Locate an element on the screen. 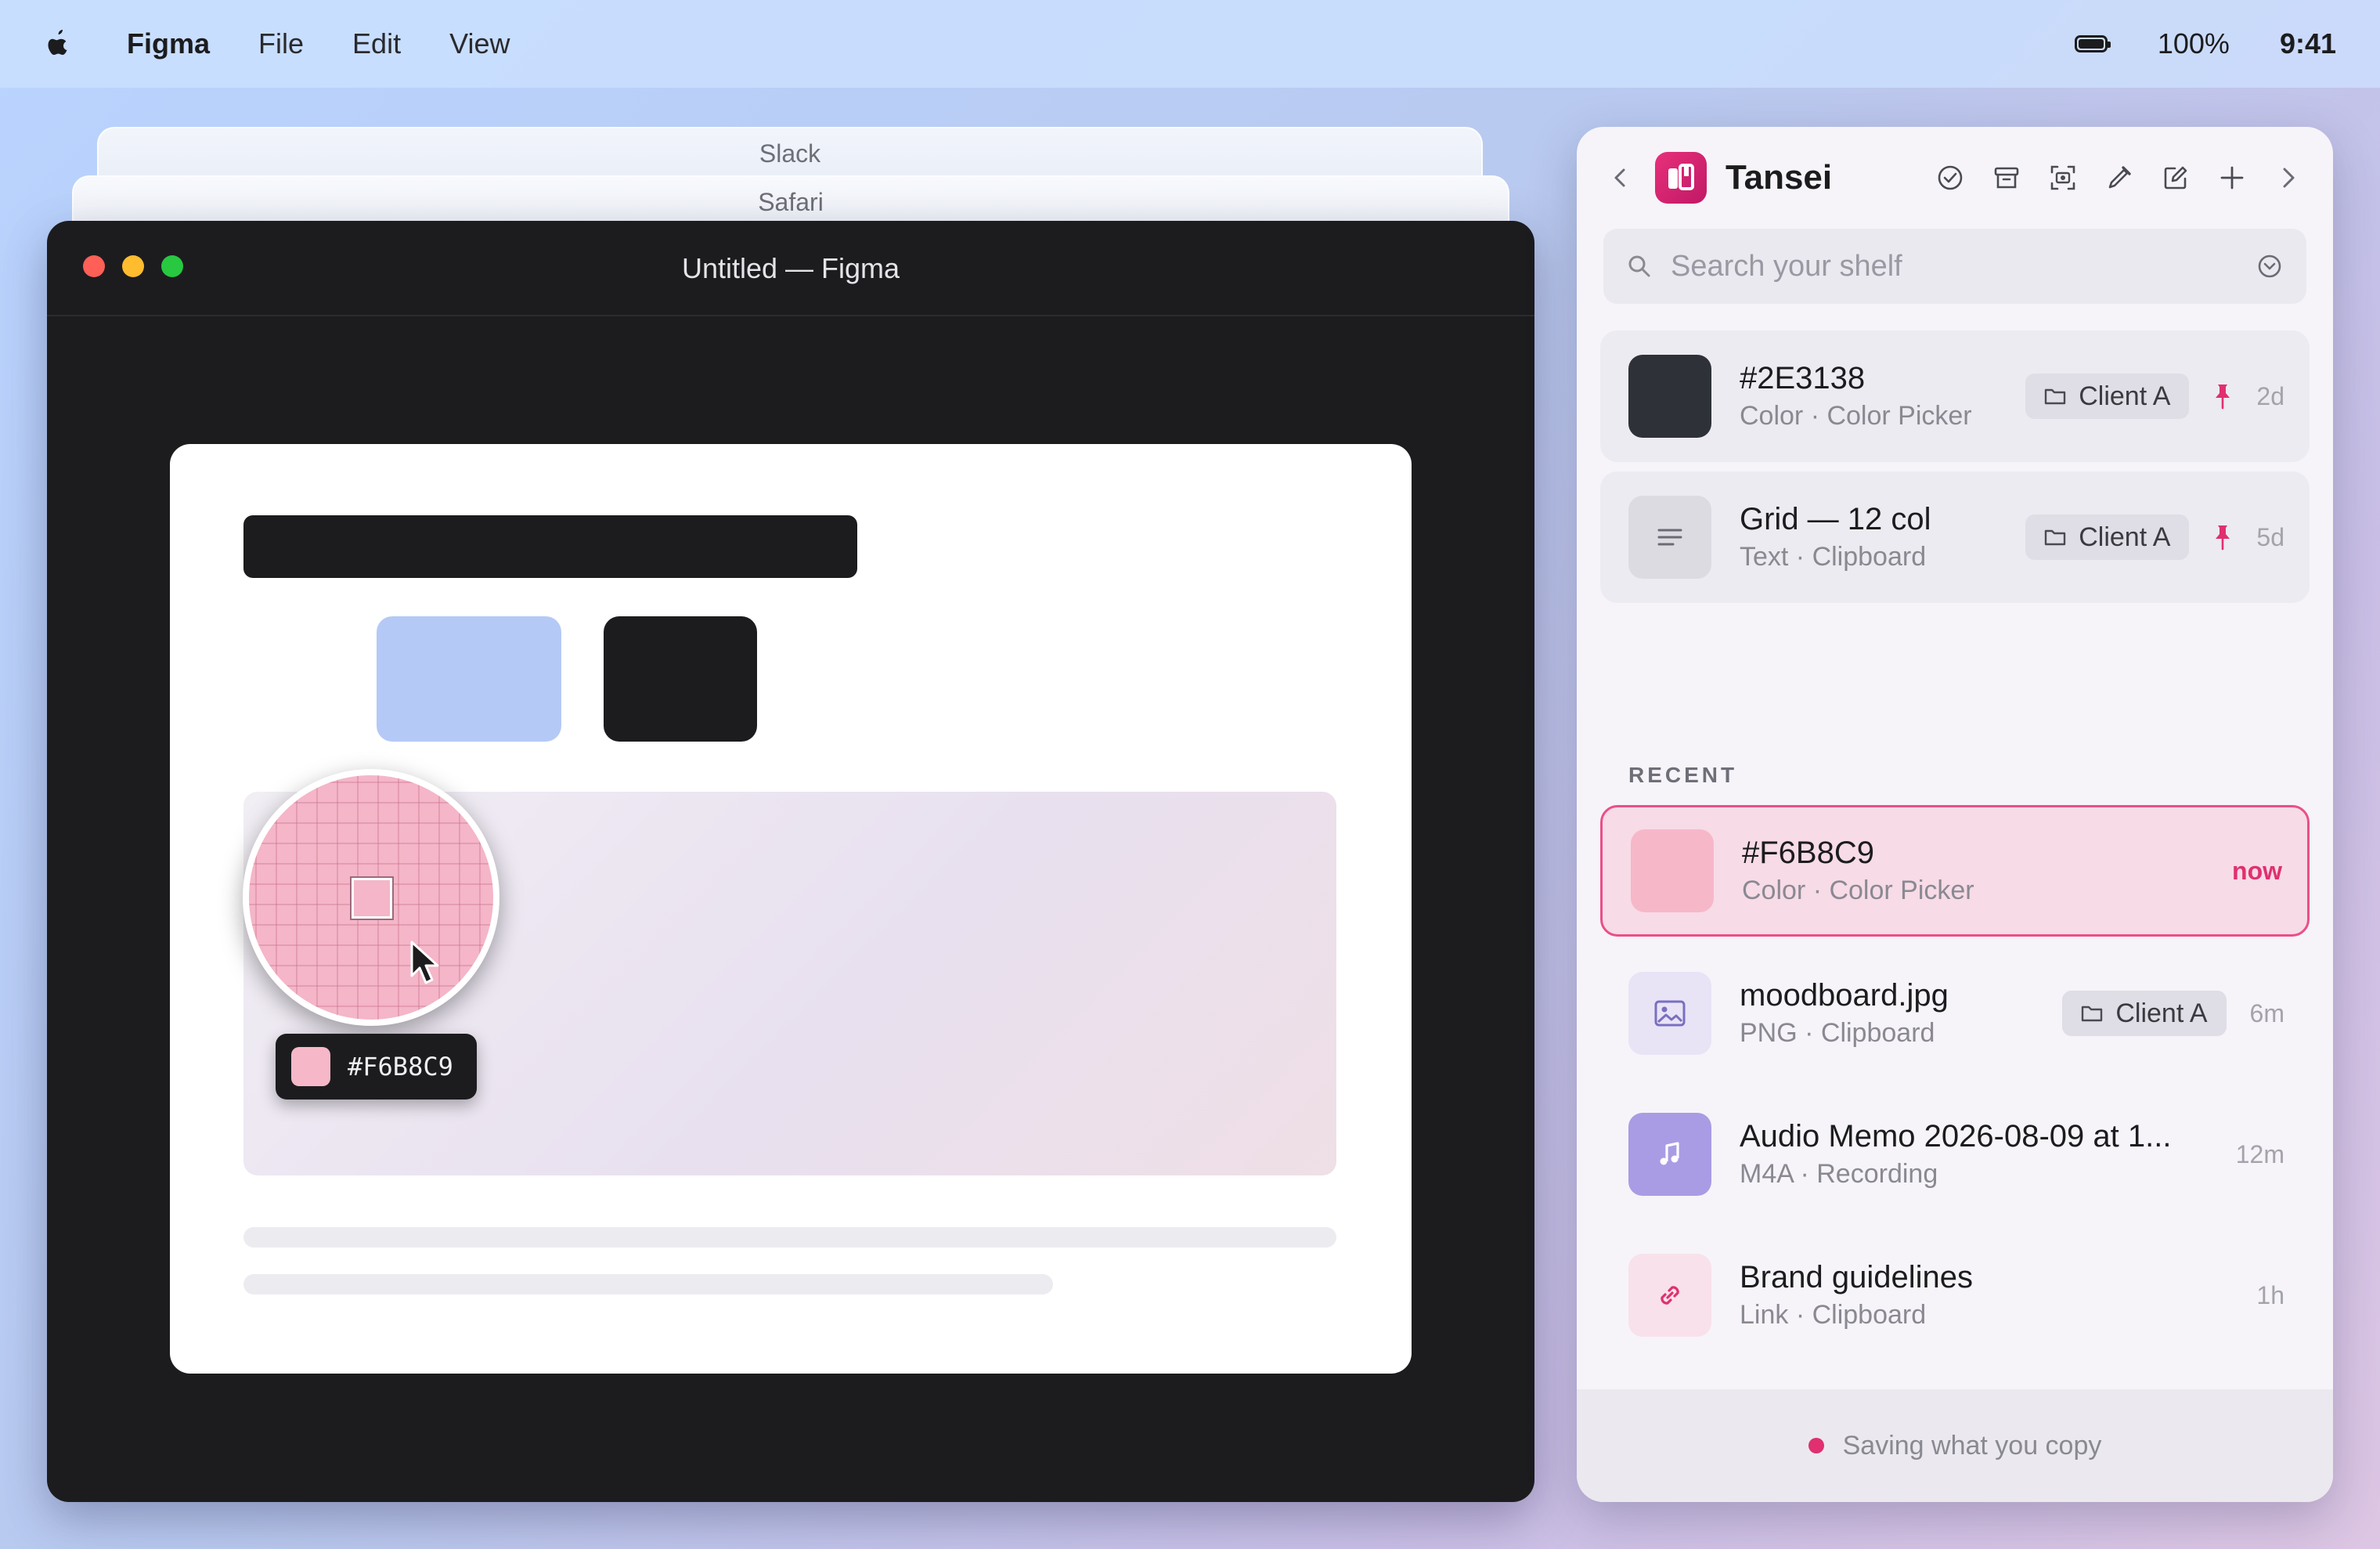 The image size is (2380, 1549). shelf-item-title: Grid — 12 col is located at coordinates (1835, 519).